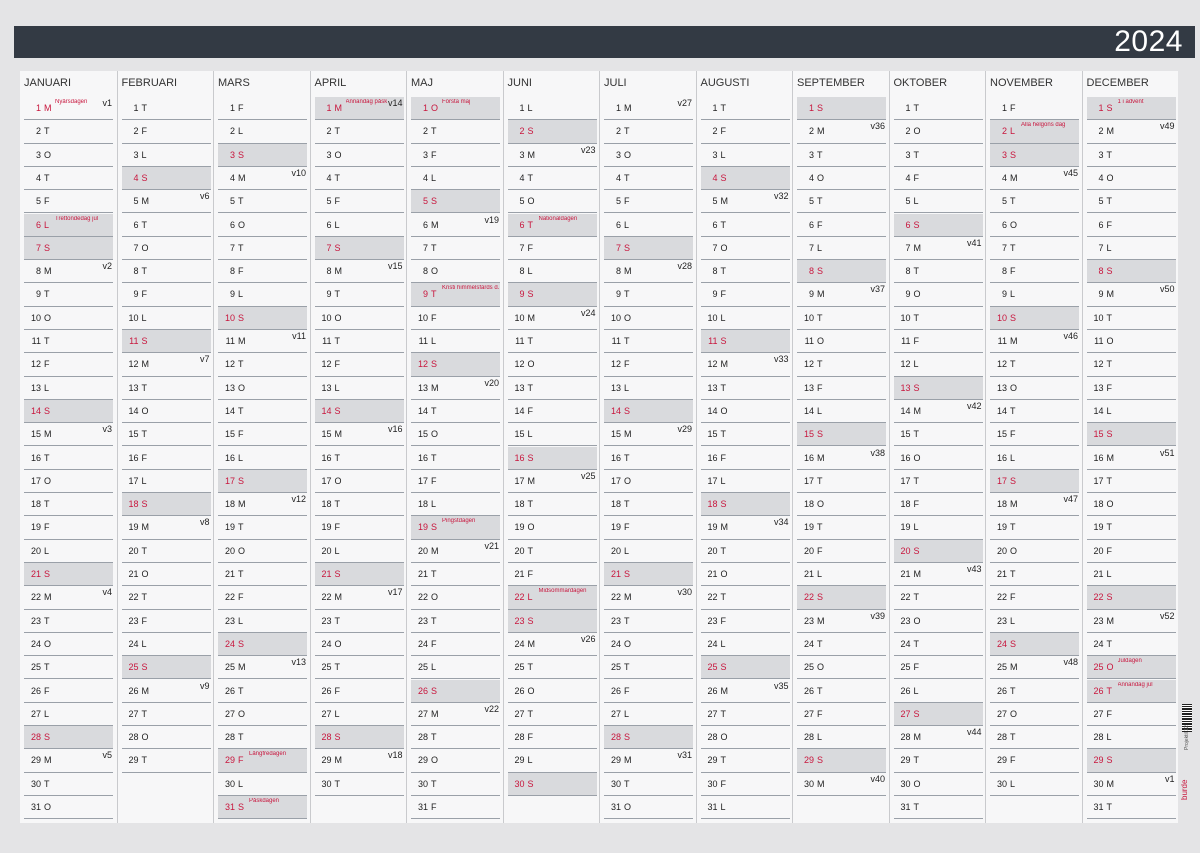  I want to click on day-row: 14 F, so click(552, 412).